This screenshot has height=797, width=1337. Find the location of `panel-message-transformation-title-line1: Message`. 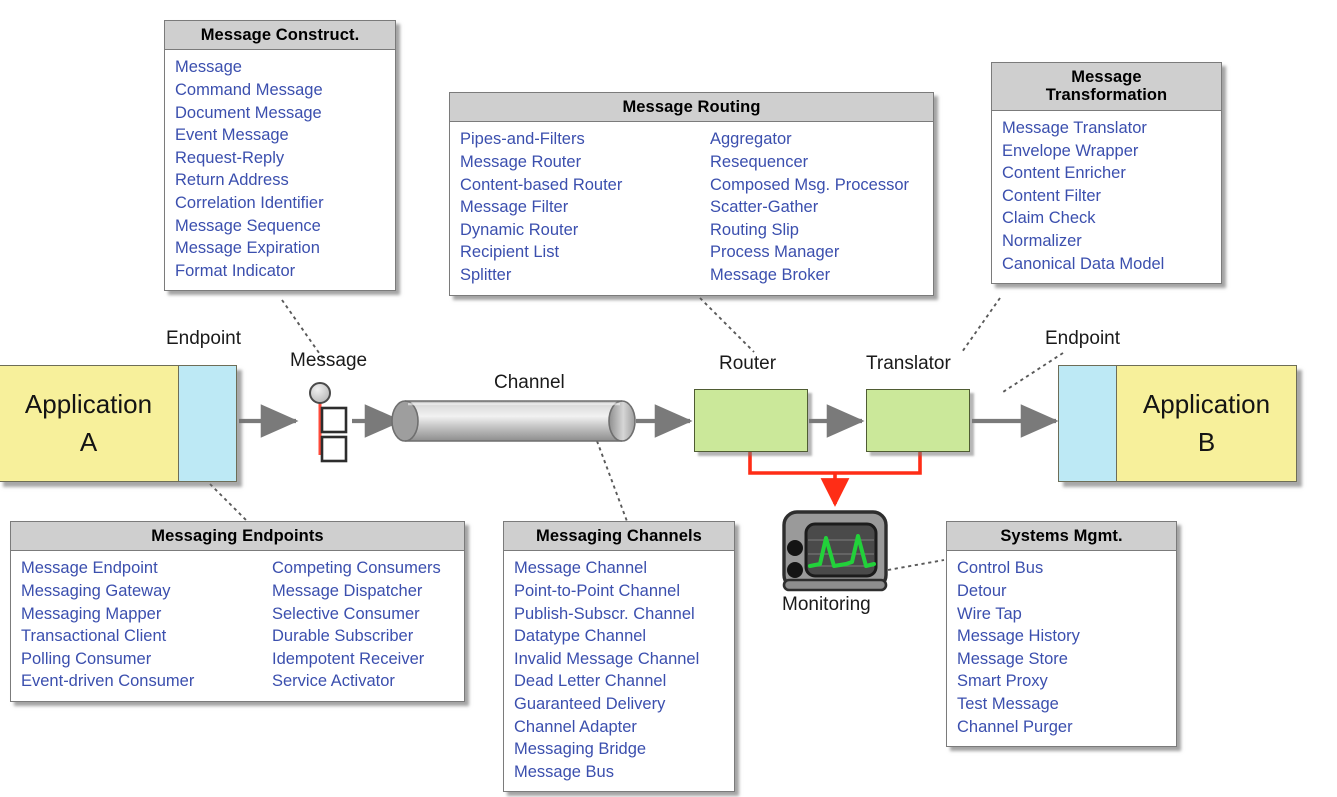

panel-message-transformation-title-line1: Message is located at coordinates (1106, 77).